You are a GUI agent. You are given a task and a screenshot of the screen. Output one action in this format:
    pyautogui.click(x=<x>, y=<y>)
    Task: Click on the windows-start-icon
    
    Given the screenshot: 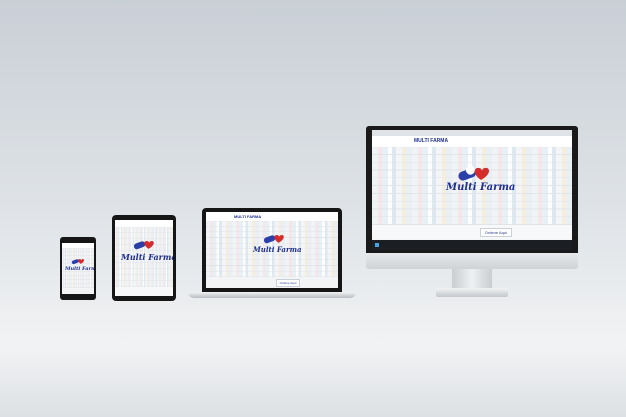 What is the action you would take?
    pyautogui.click(x=377, y=245)
    